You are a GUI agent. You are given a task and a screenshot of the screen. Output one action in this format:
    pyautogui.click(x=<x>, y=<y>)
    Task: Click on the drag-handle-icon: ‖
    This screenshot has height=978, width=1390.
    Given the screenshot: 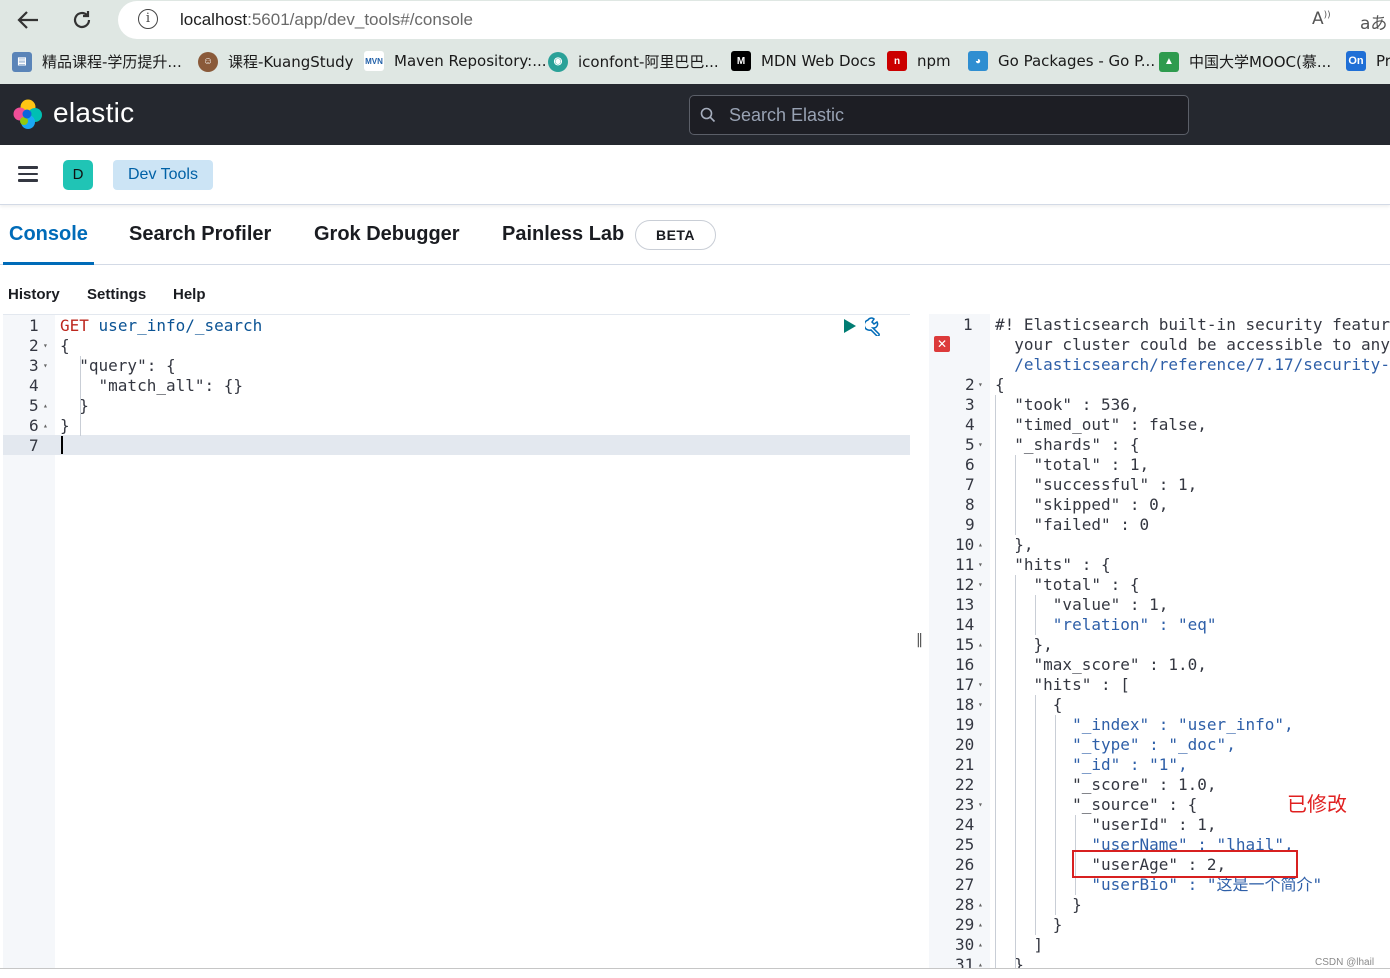 What is the action you would take?
    pyautogui.click(x=919, y=640)
    